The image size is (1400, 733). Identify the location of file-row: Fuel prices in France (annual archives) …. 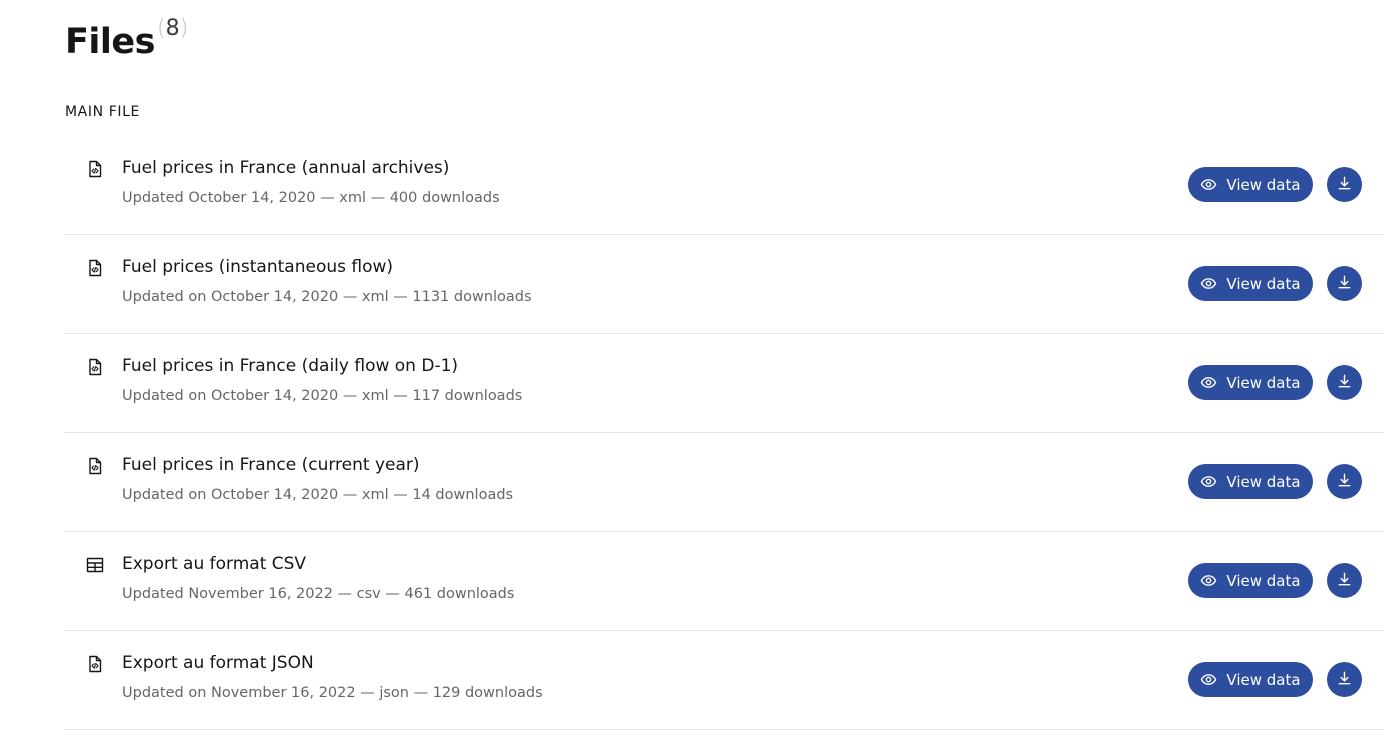
(724, 185).